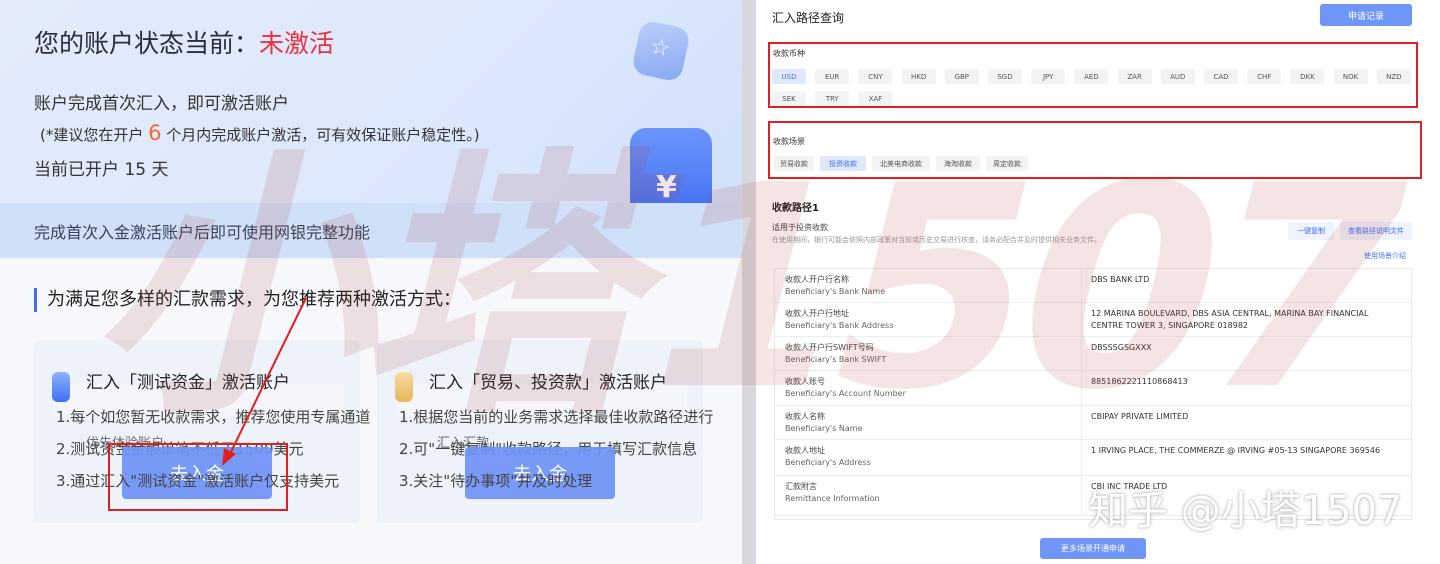 This screenshot has height=564, width=1440. What do you see at coordinates (935, 286) in the screenshot?
I see `field-label: 收款人开户行名称 Beneficiary's Bank Name` at bounding box center [935, 286].